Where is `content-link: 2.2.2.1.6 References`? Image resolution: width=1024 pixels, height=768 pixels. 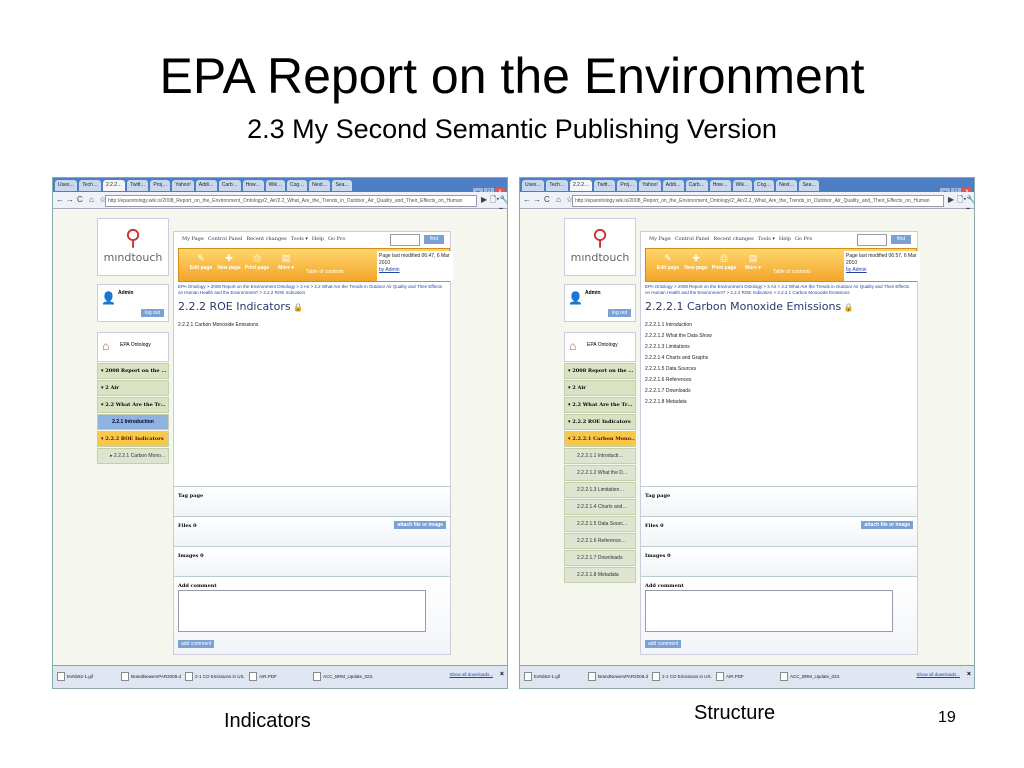
content-link: 2.2.2.1.6 References is located at coordinates (779, 380).